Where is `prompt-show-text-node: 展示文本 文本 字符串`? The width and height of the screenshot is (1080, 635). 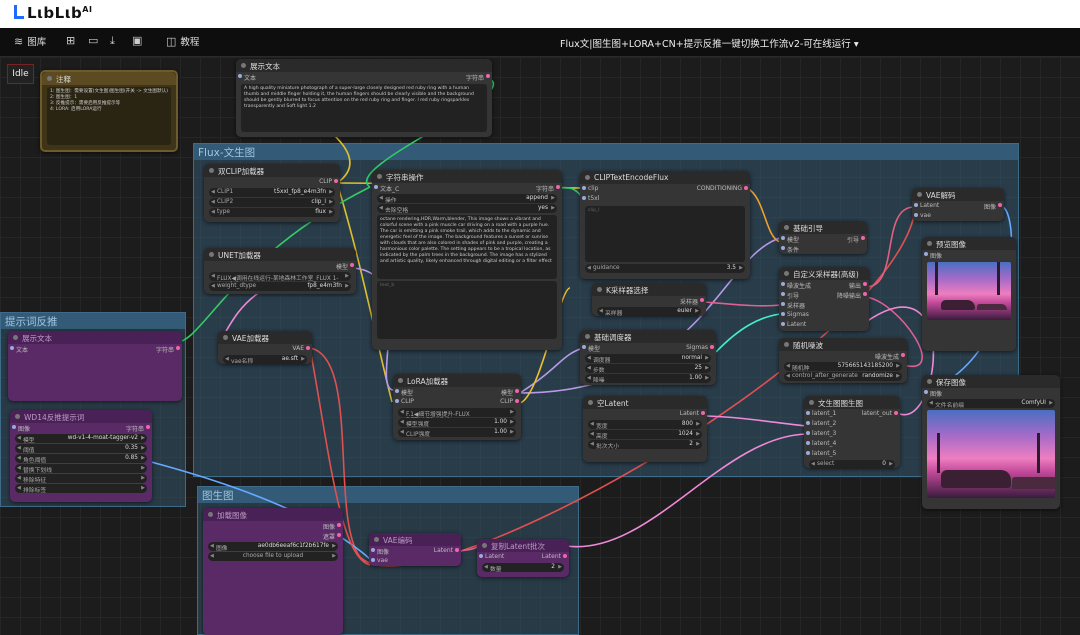
prompt-show-text-node: 展示文本 文本 字符串 is located at coordinates (95, 366).